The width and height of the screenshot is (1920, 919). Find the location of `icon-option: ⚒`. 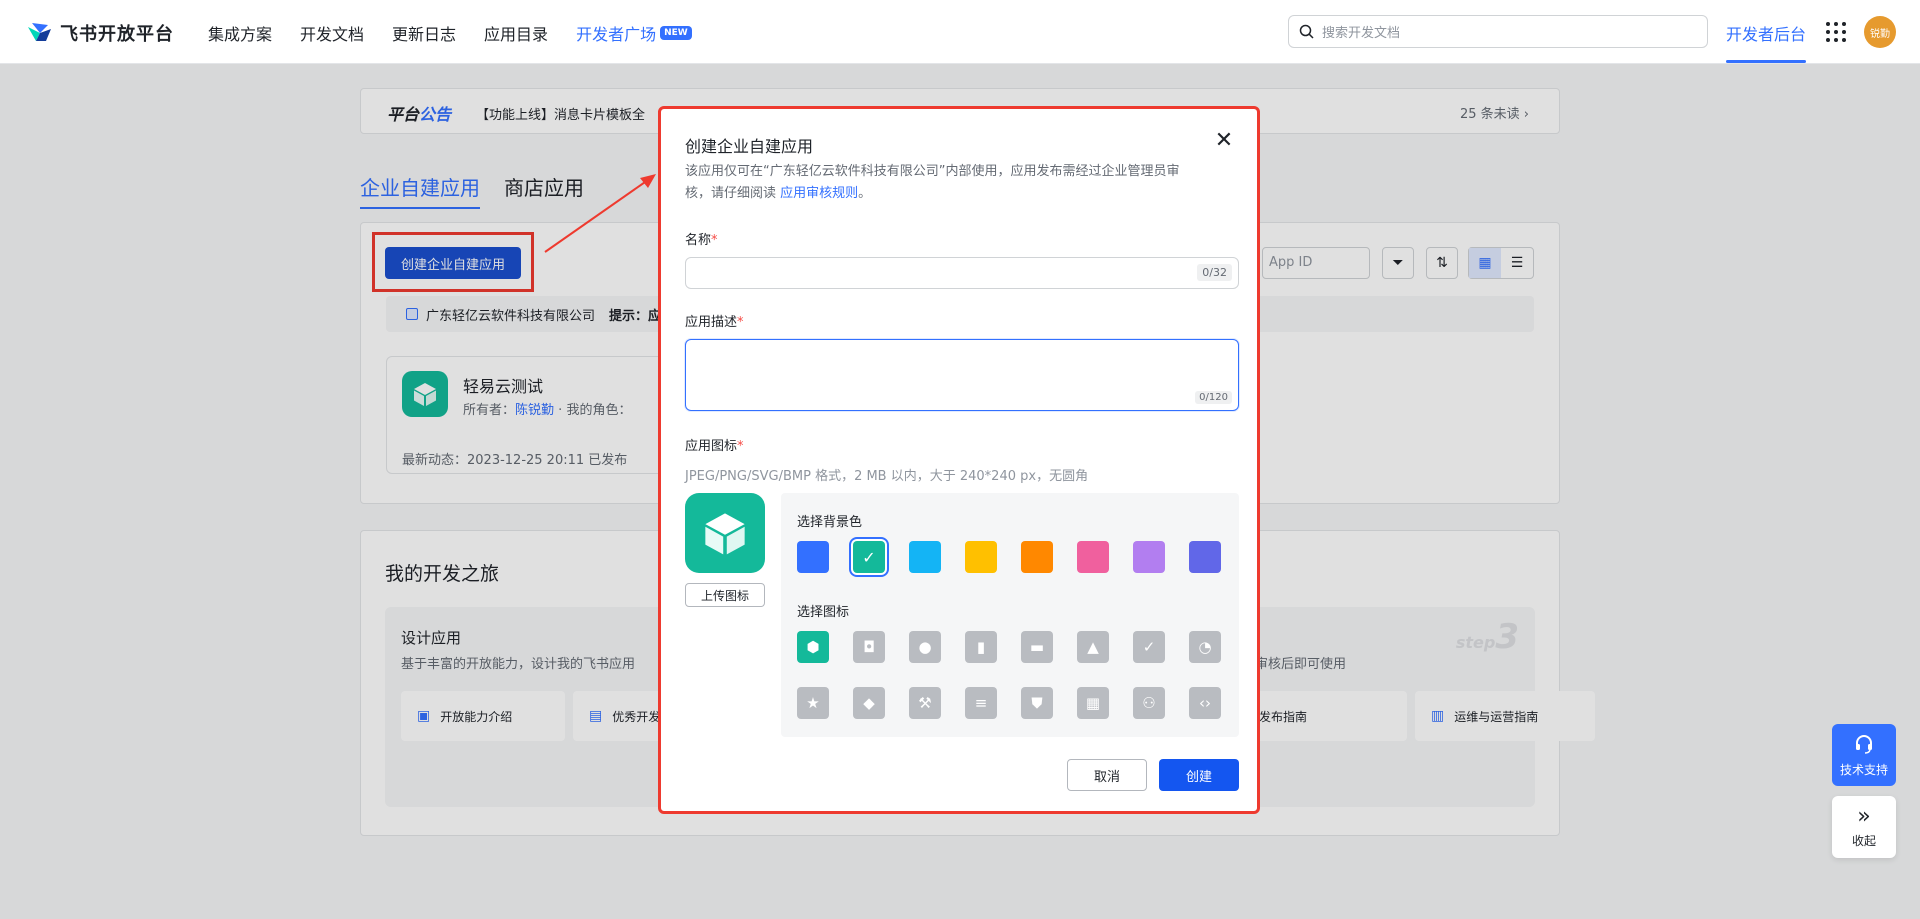

icon-option: ⚒ is located at coordinates (925, 703).